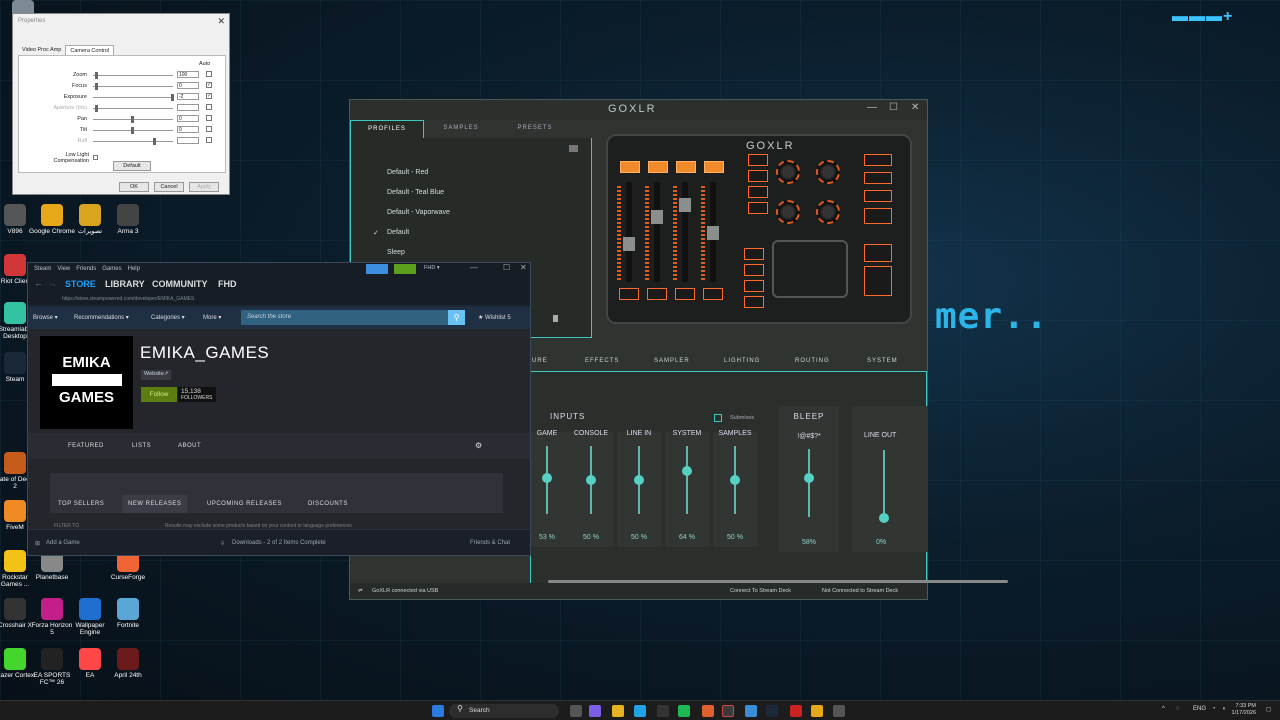  I want to click on nav-profile: FHD, so click(227, 284).